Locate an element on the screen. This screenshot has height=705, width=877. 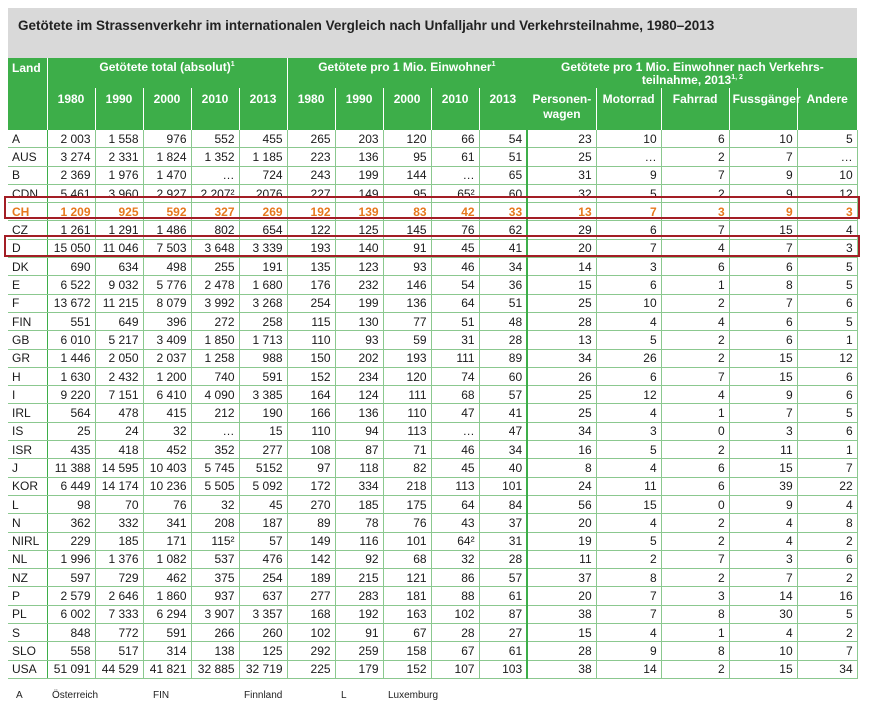
cell-per-million: 164 is located at coordinates (311, 395).